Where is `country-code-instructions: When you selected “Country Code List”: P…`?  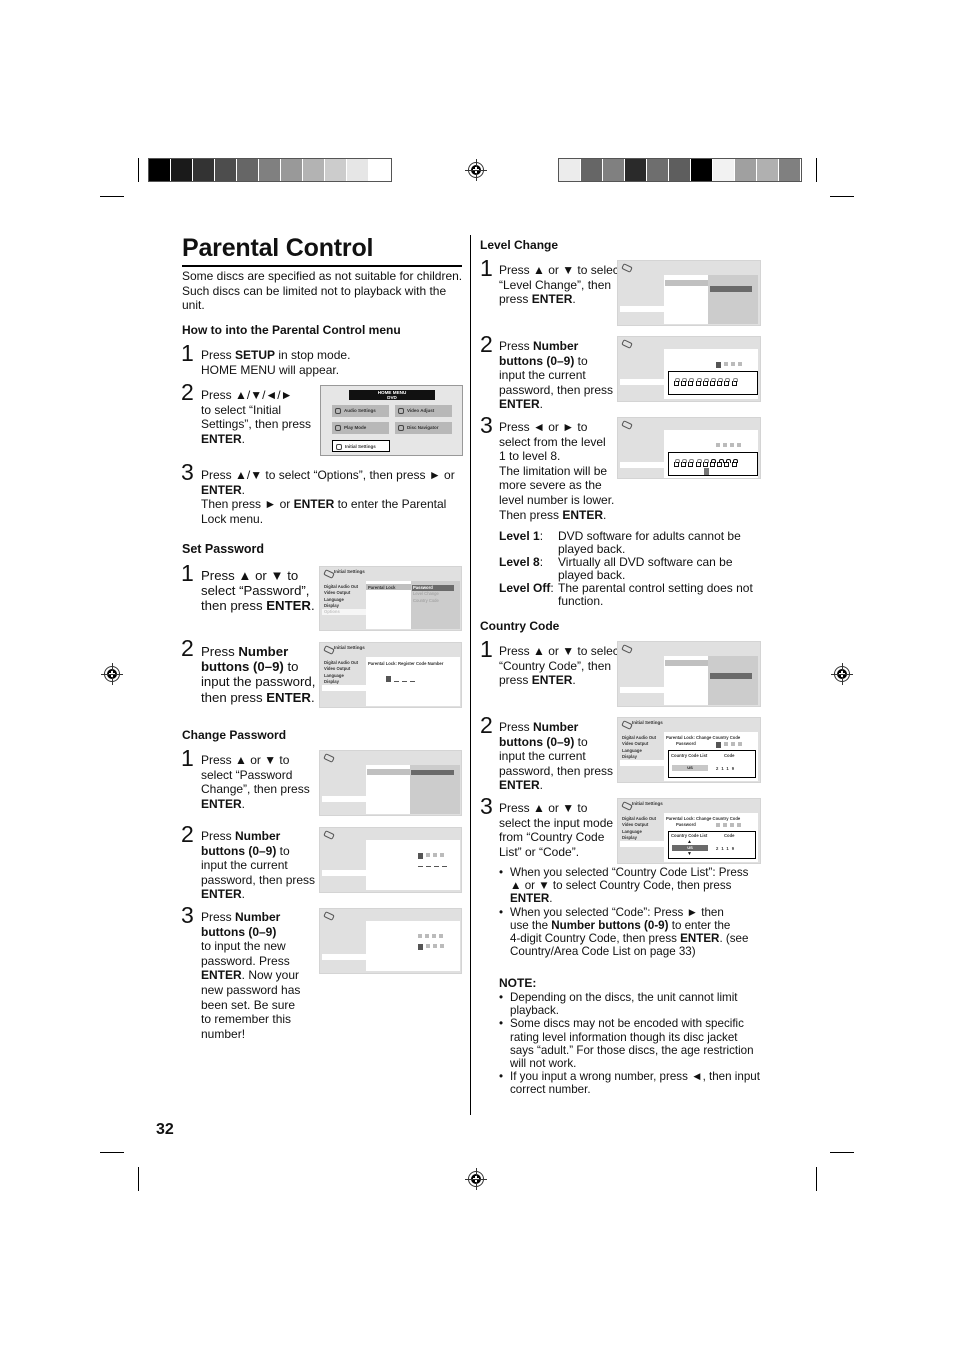 country-code-instructions: When you selected “Country Code List”: P… is located at coordinates (634, 912).